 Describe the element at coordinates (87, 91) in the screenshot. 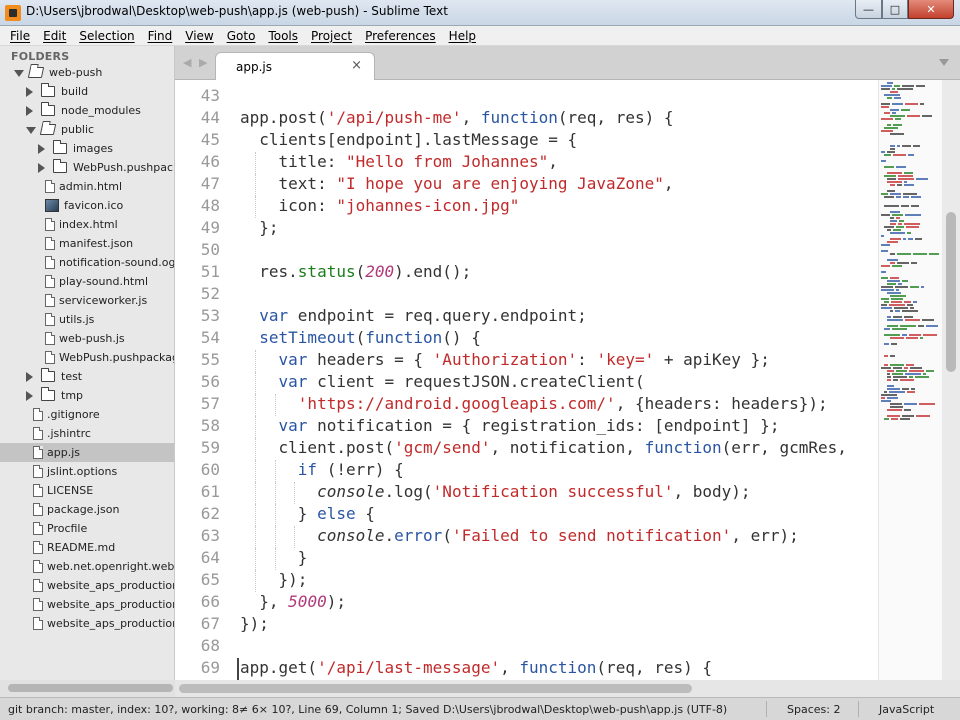

I see `sidebar-item-build: build` at that location.